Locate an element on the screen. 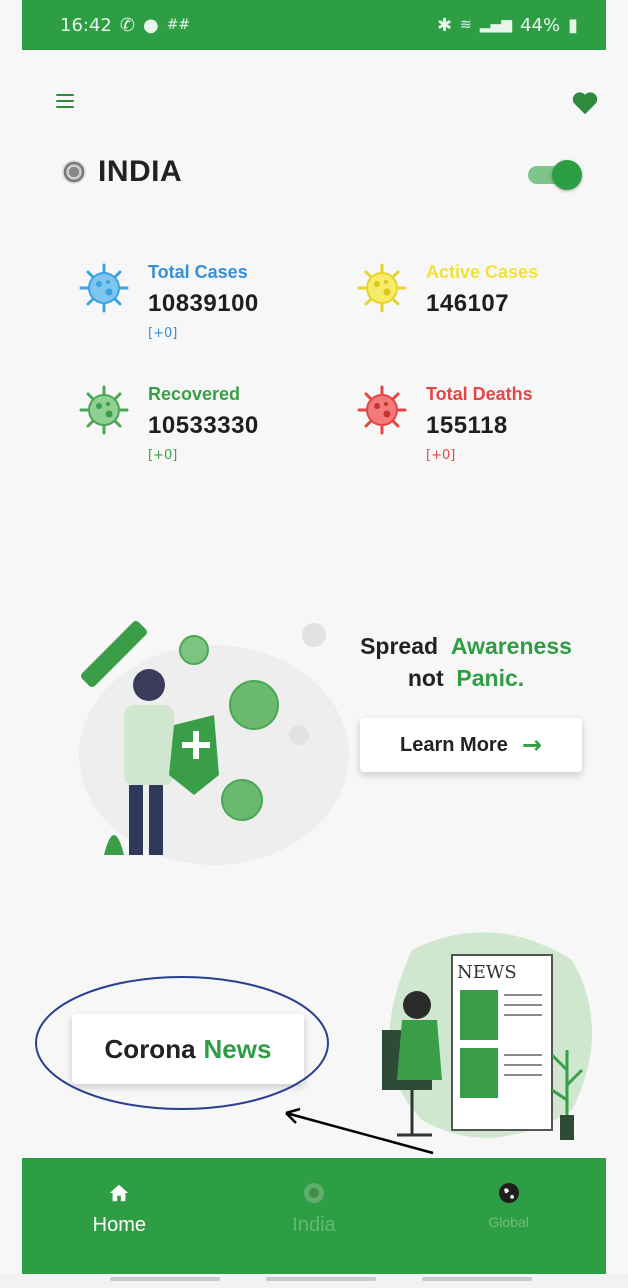  stat-label: Recovered is located at coordinates (194, 394).